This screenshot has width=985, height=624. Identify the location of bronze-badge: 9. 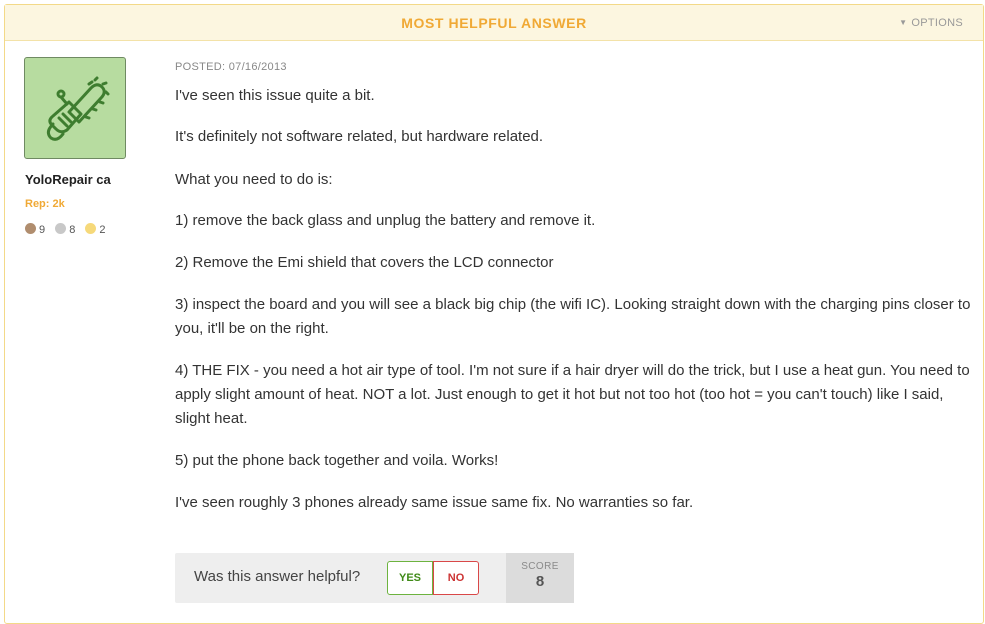
(35, 229).